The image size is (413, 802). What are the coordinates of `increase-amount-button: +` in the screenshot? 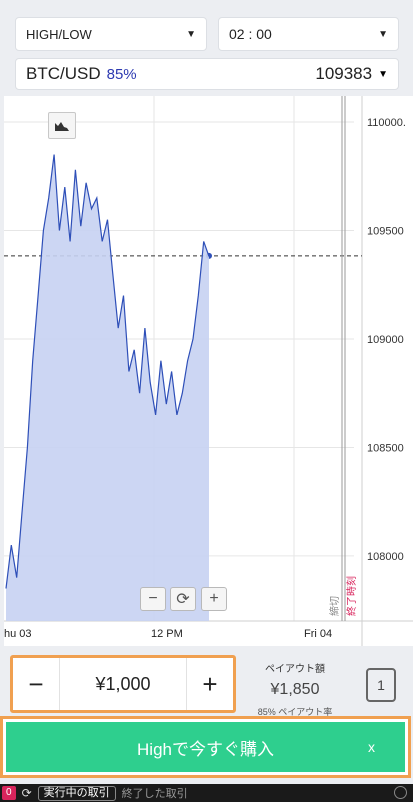 It's located at (210, 684).